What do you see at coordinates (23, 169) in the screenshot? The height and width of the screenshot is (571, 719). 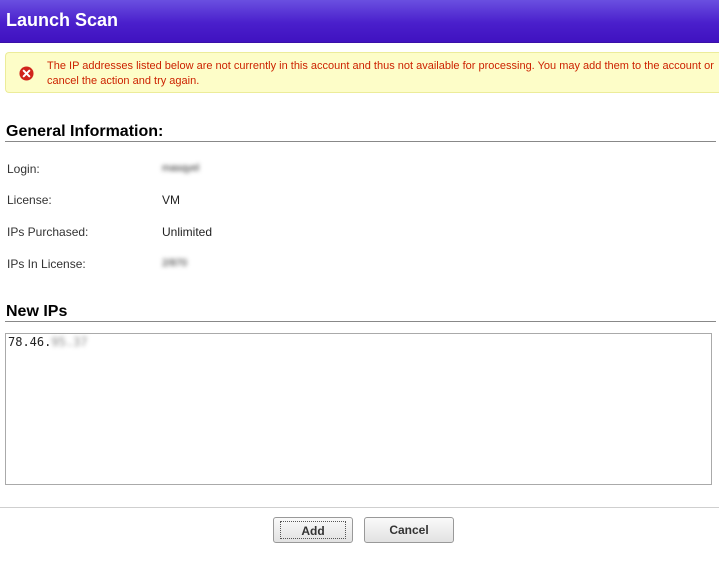 I see `login-label: Login:` at bounding box center [23, 169].